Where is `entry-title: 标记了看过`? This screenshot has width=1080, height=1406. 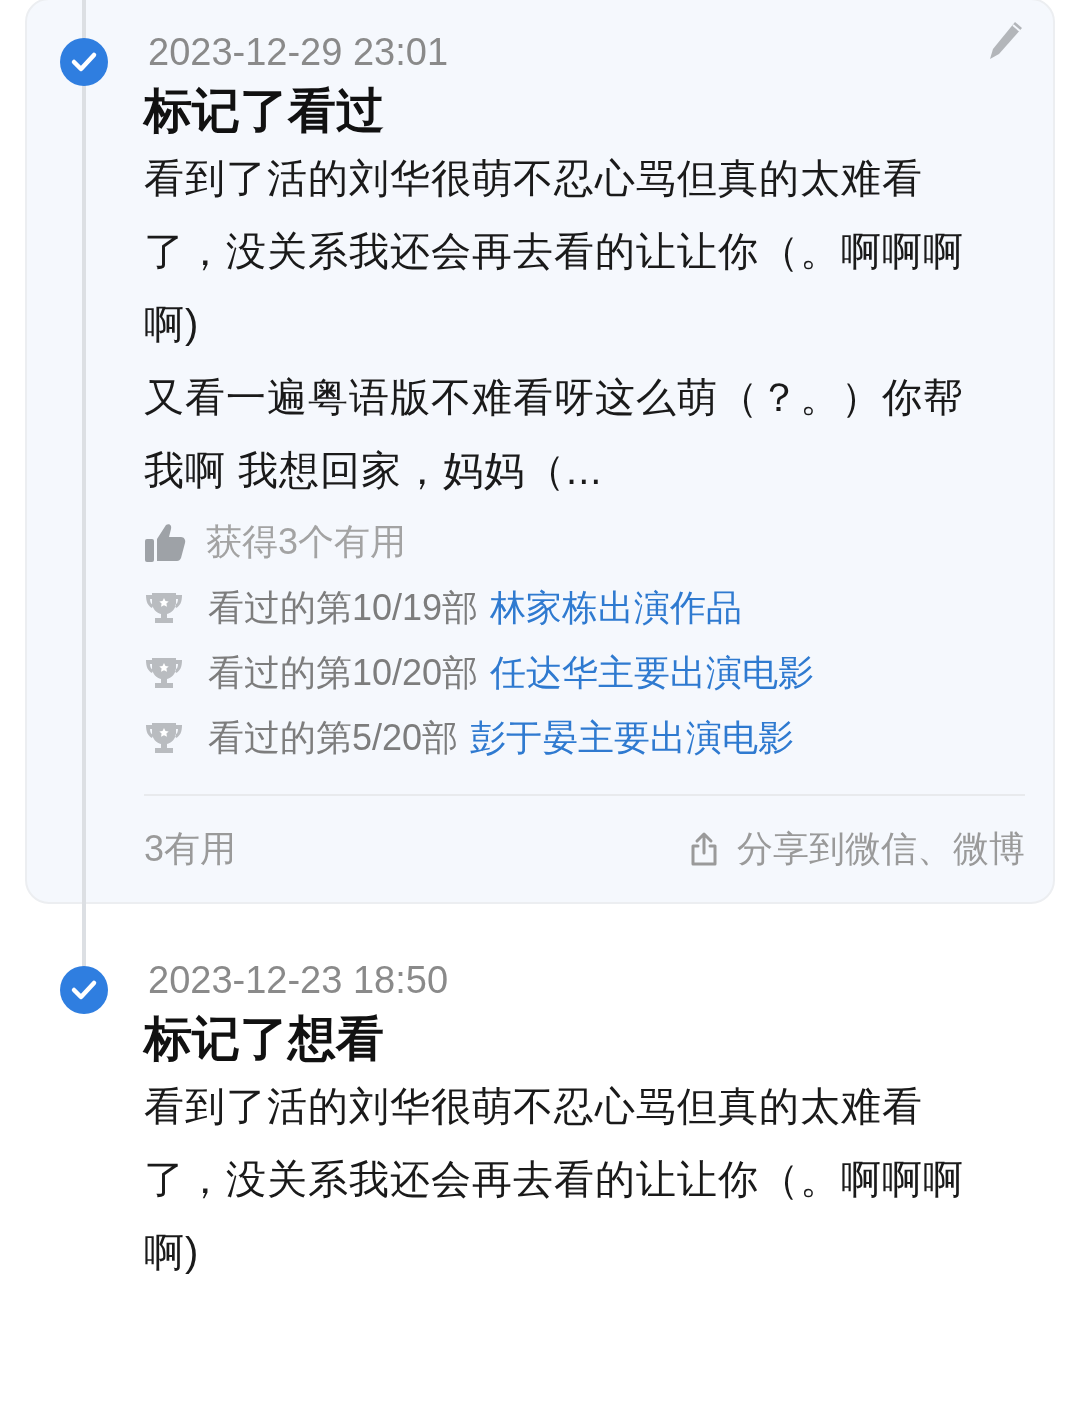 entry-title: 标记了看过 is located at coordinates (264, 111).